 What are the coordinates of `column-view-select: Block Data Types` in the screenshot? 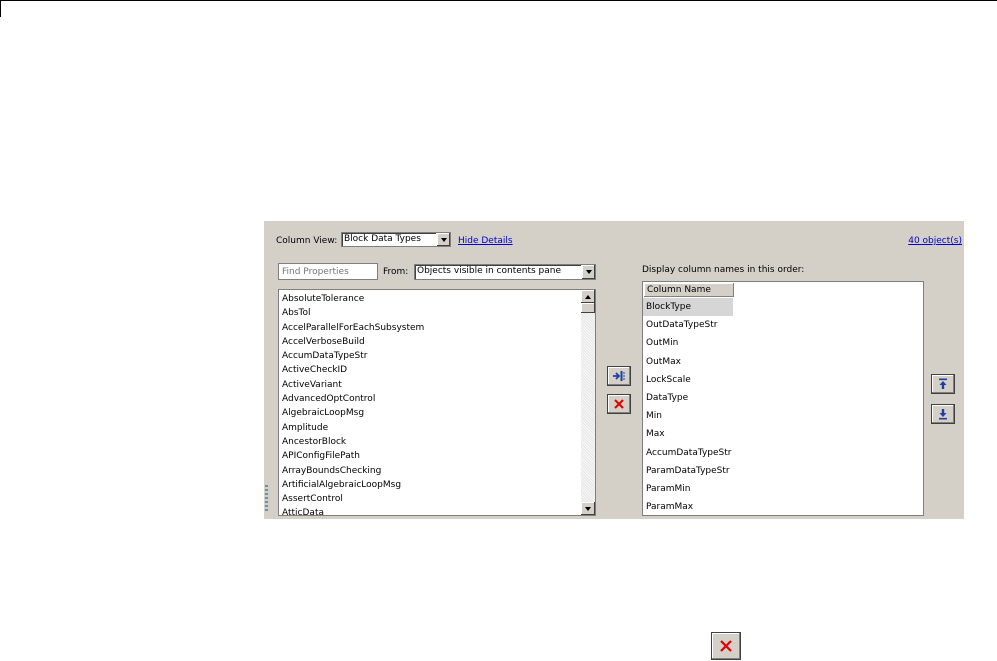 It's located at (396, 239).